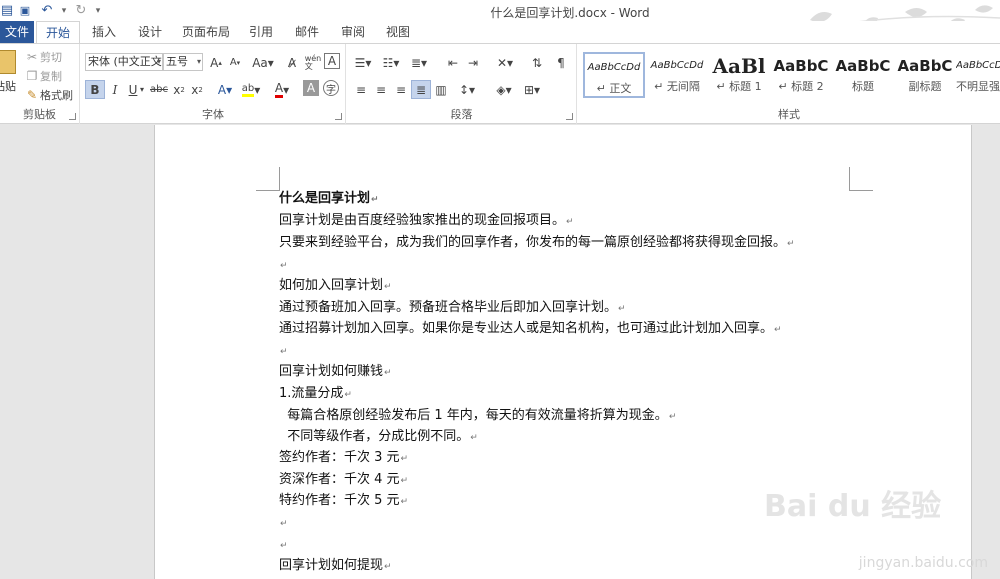 This screenshot has width=1000, height=579. What do you see at coordinates (677, 75) in the screenshot?
I see `style-no-spacing: AaBbCcDd ↵ 无间隔` at bounding box center [677, 75].